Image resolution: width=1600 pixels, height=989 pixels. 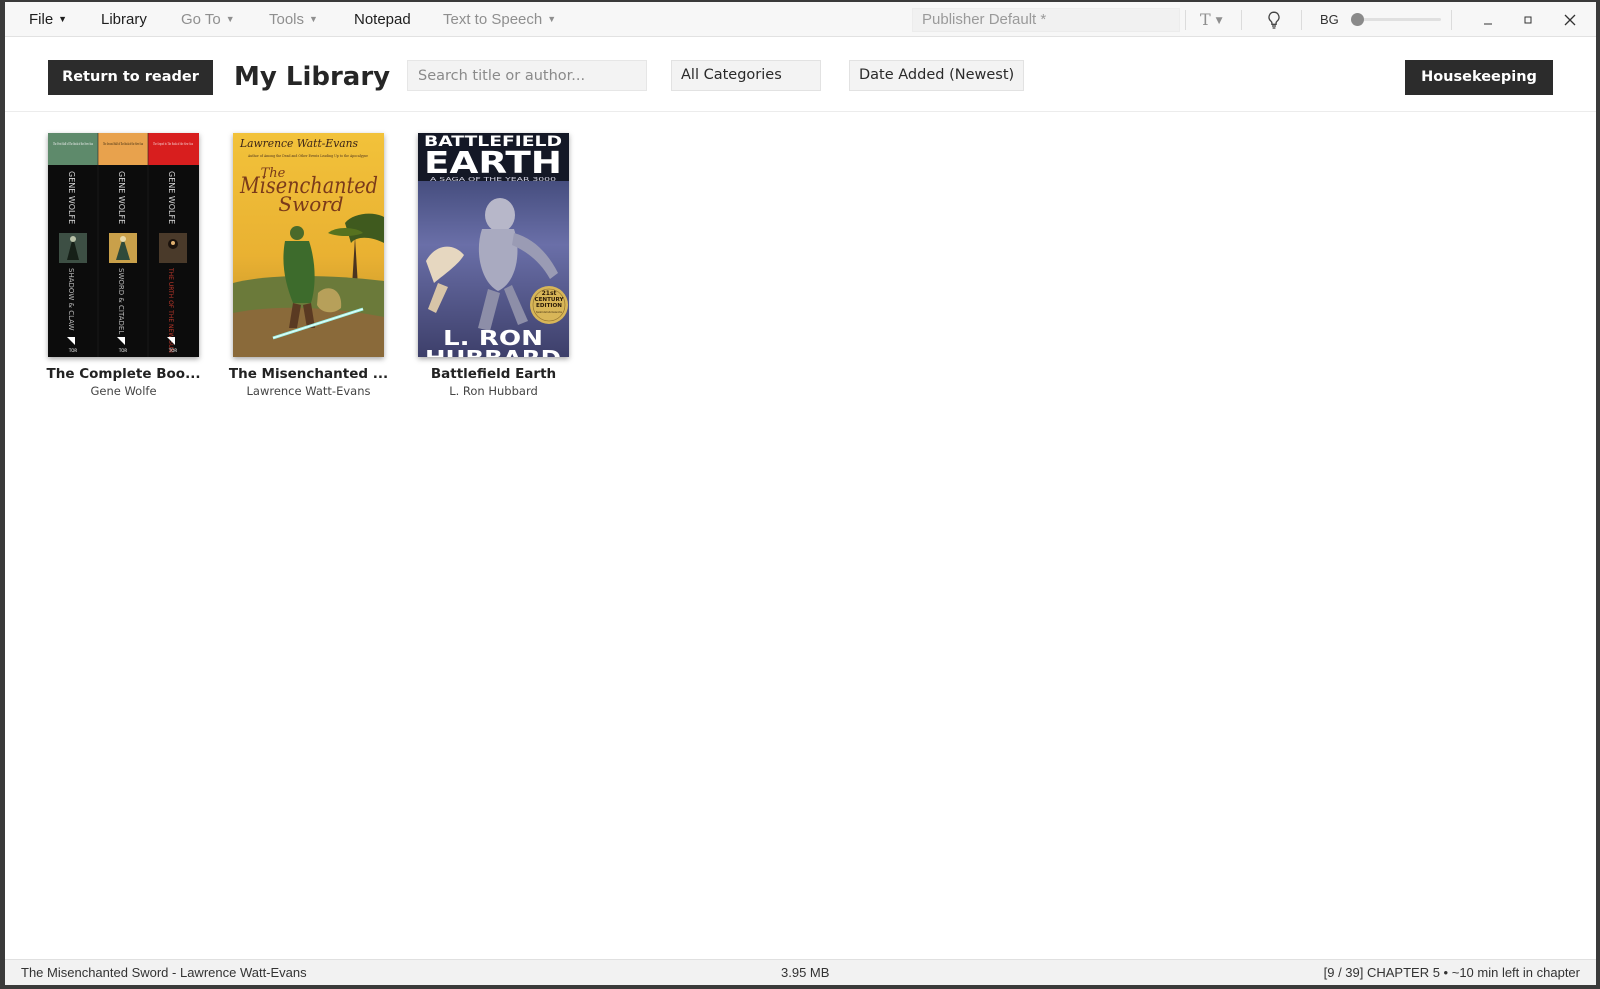 I want to click on book-author: Lawrence Watt-Evans, so click(x=308, y=391).